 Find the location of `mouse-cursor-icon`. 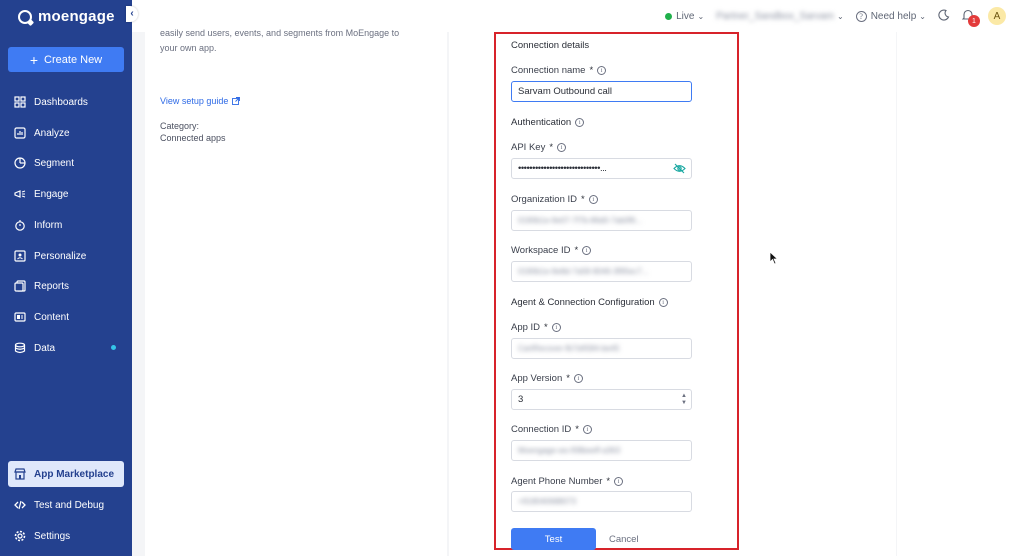

mouse-cursor-icon is located at coordinates (774, 258).